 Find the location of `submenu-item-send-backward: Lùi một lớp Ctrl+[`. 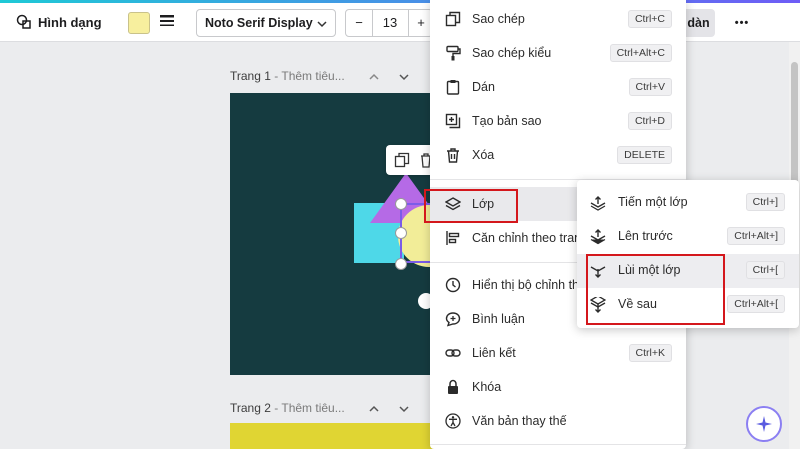

submenu-item-send-backward: Lùi một lớp Ctrl+[ is located at coordinates (688, 271).